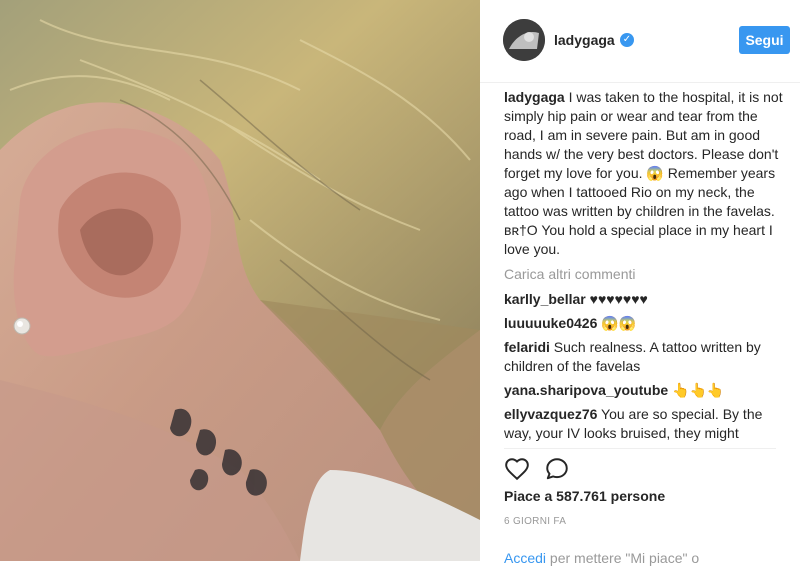 This screenshot has height=566, width=800. Describe the element at coordinates (627, 40) in the screenshot. I see `verified-badge-icon: ✓` at that location.